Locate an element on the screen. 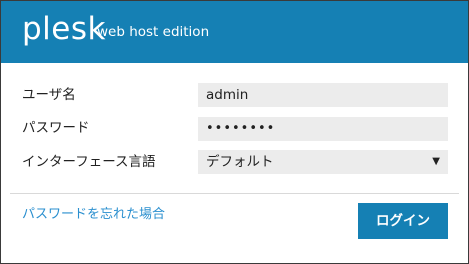 The height and width of the screenshot is (264, 469). edition-label: web host edition is located at coordinates (153, 32).